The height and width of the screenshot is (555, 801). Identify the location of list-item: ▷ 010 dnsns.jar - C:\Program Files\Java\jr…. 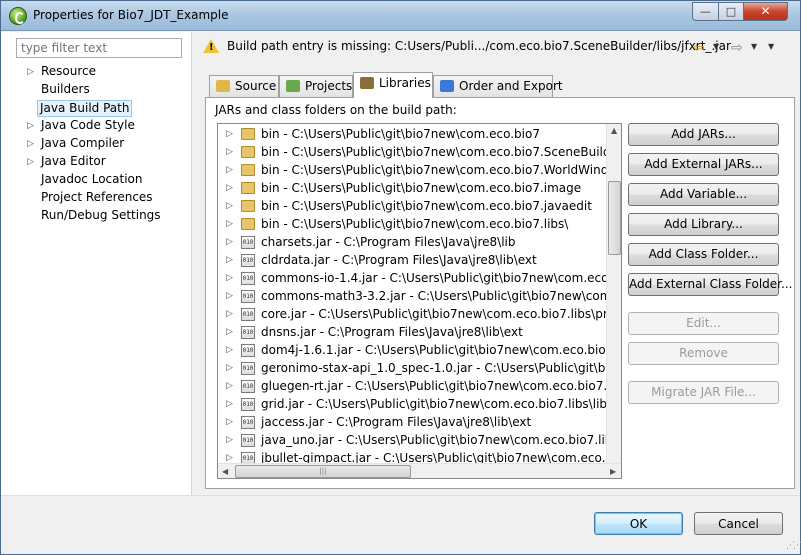
(412, 332).